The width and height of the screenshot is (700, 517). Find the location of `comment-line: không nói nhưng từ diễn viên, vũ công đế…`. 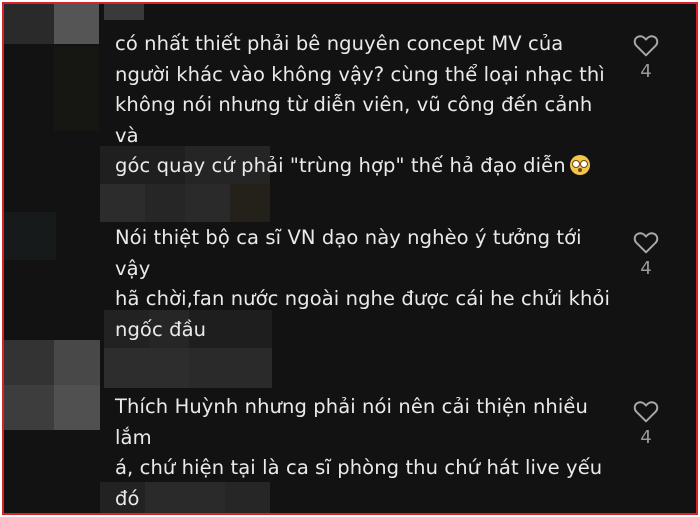

comment-line: không nói nhưng từ diễn viên, vũ công đế… is located at coordinates (354, 120).